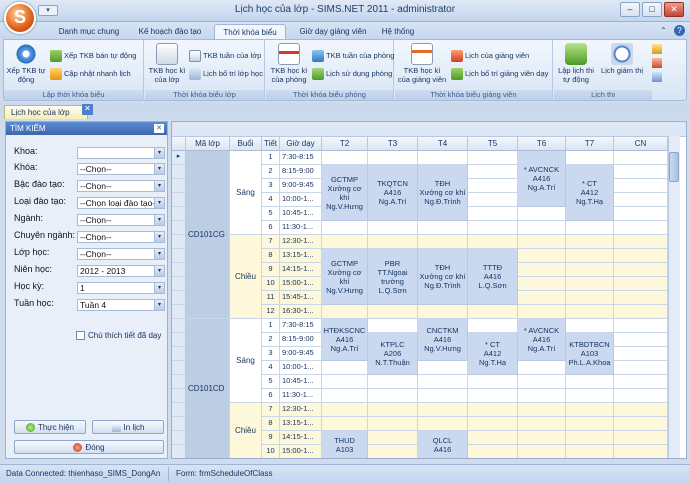  Describe the element at coordinates (679, 30) in the screenshot. I see `help-icon: ?` at that location.